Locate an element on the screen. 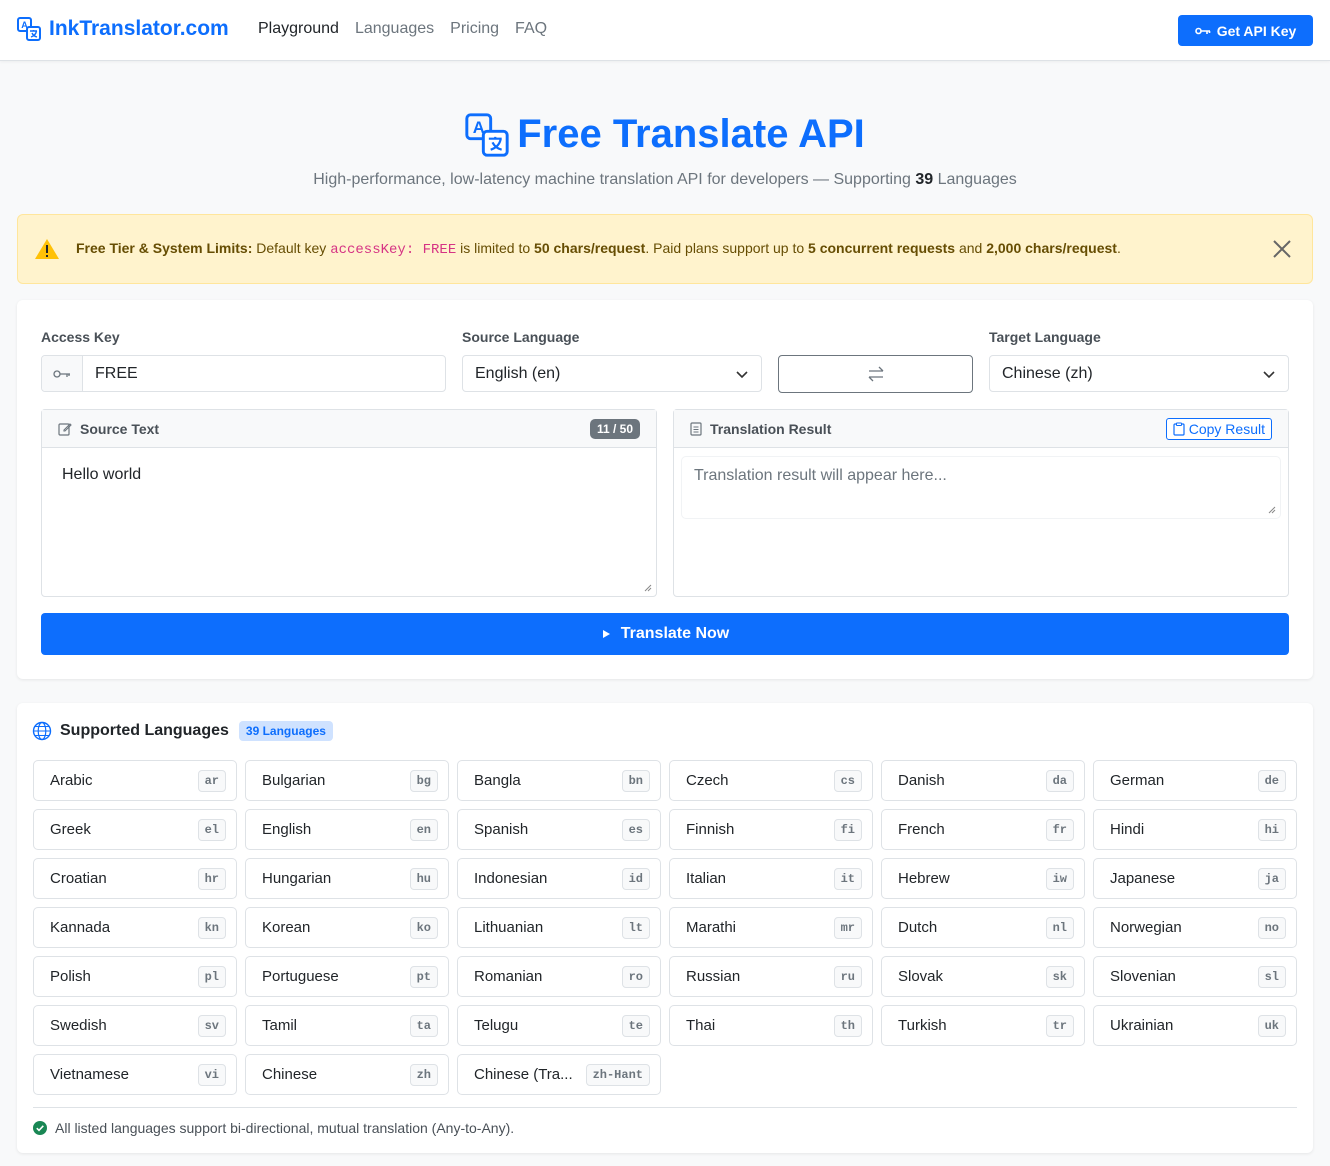  language-item-el: Greek el is located at coordinates (135, 829).